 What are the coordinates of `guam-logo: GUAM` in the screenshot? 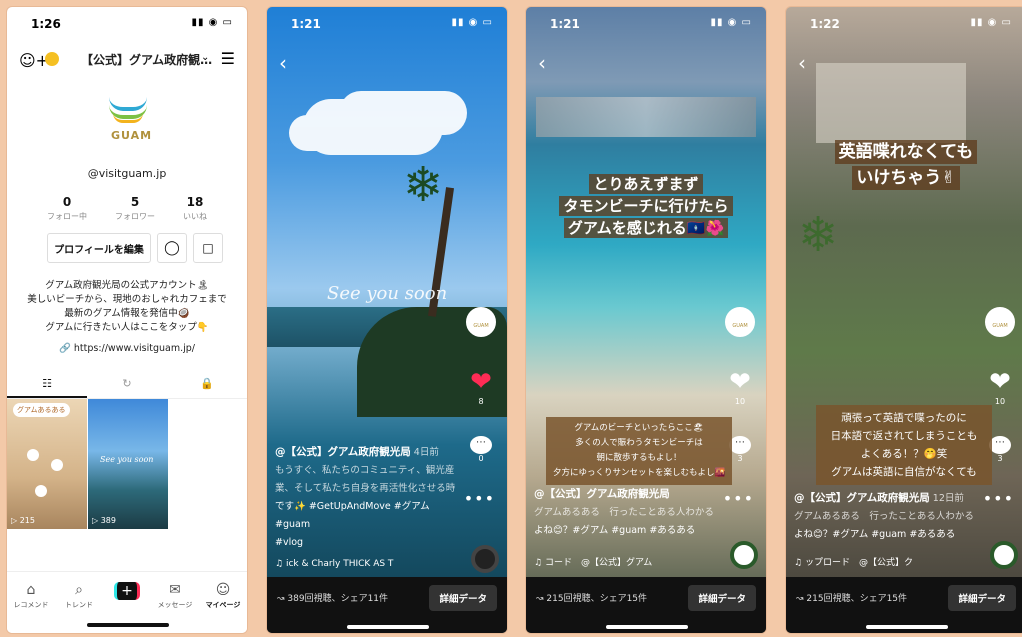 It's located at (128, 118).